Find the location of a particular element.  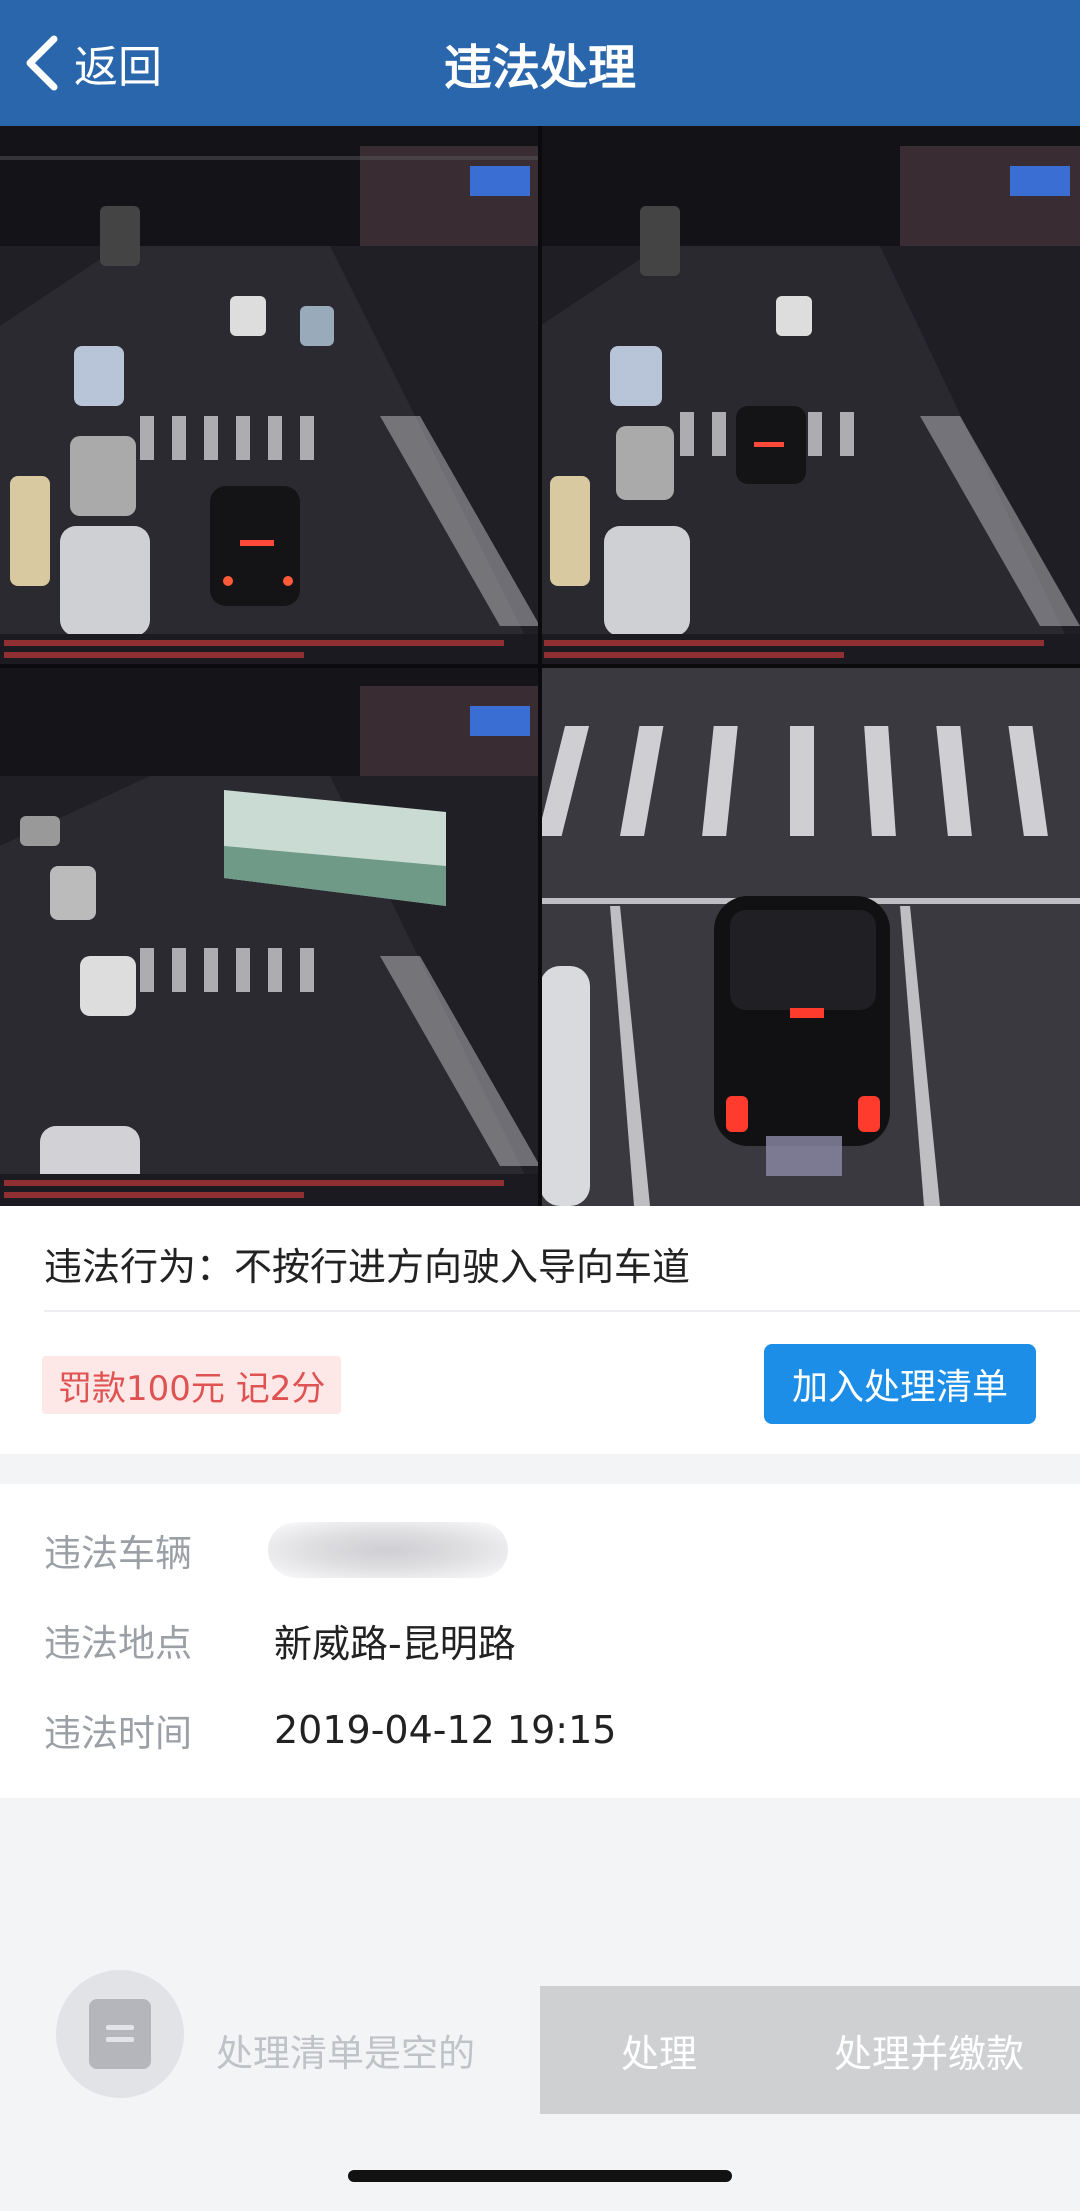

home-indicator is located at coordinates (540, 2176).